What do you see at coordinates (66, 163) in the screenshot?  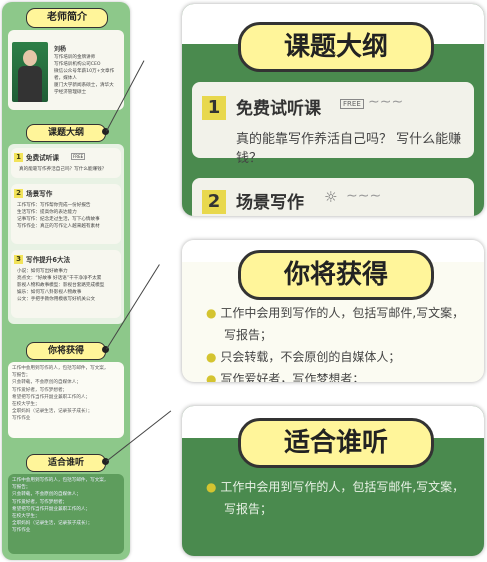 I see `section-1: 1 免费试听课 FREE 真的能靠写作养活自己吗？写什么能赚钱？` at bounding box center [66, 163].